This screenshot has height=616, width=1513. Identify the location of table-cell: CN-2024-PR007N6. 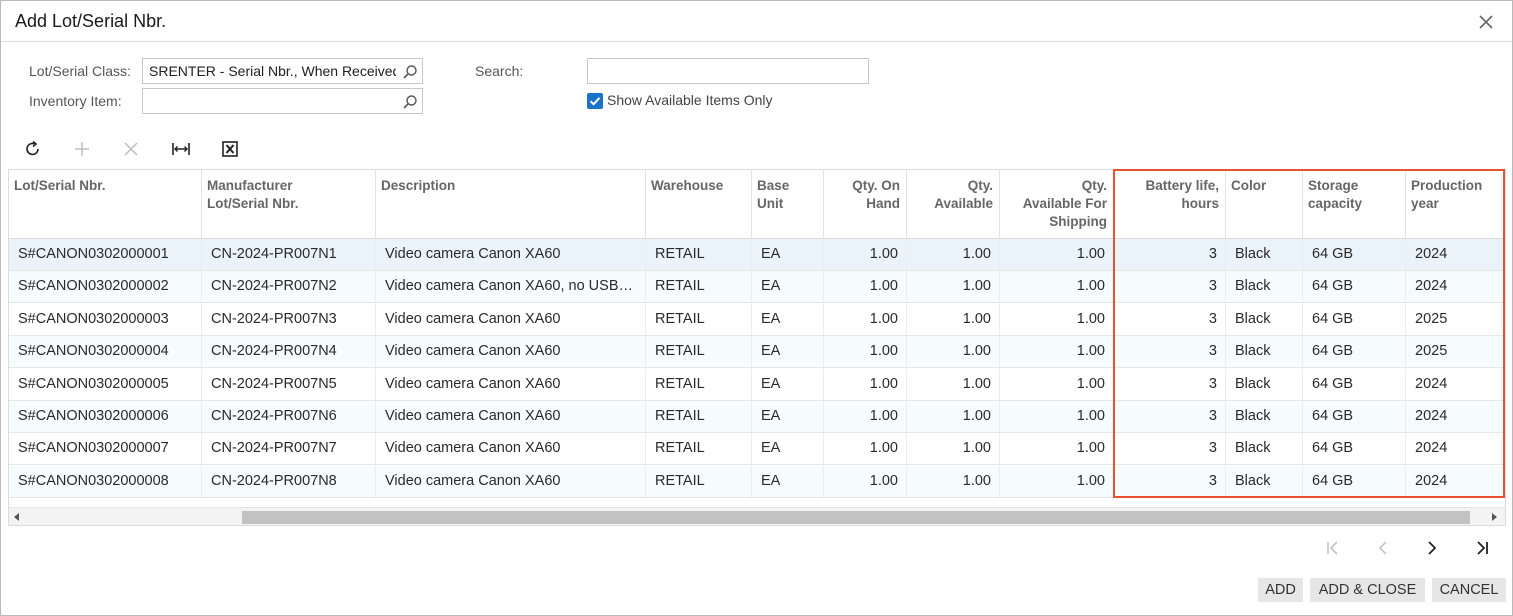
(289, 416).